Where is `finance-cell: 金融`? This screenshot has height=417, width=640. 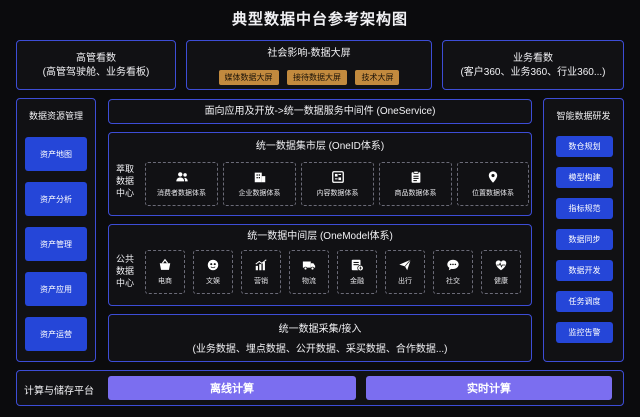 finance-cell: 金融 is located at coordinates (357, 272).